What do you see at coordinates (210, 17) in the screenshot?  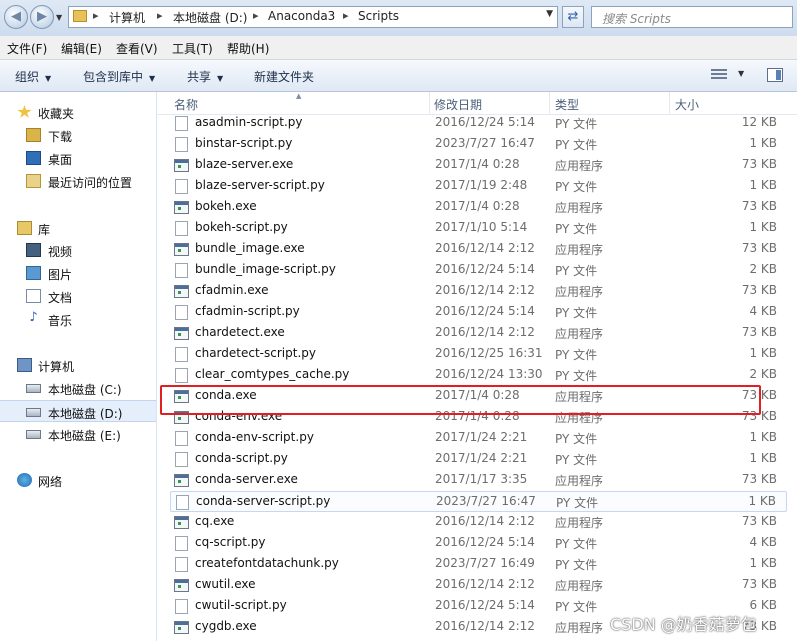 I see `breadcrumb-drive-d: 本地磁盘 (D:)` at bounding box center [210, 17].